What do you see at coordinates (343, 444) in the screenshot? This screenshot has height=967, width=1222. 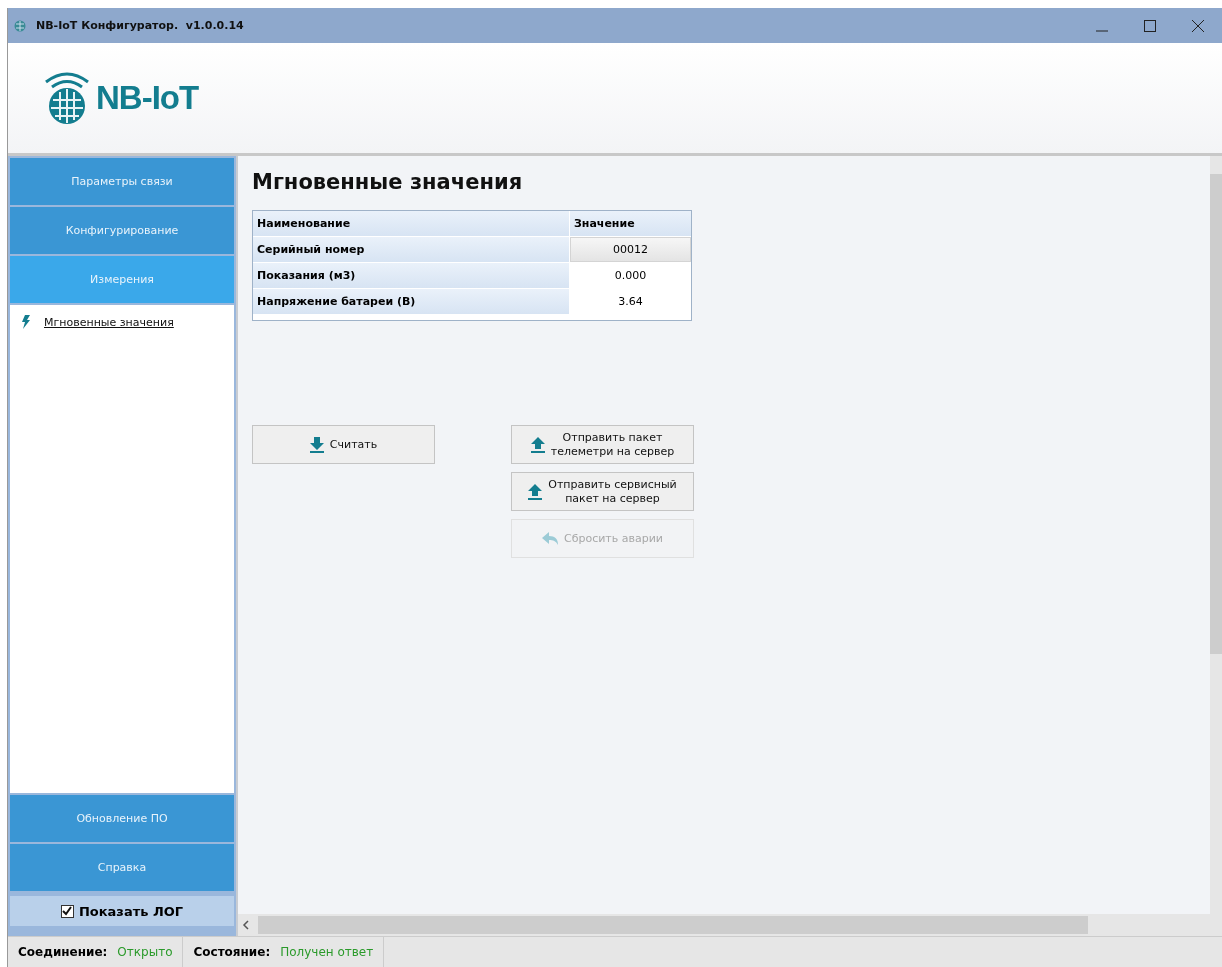 I see `download-button: Считать` at bounding box center [343, 444].